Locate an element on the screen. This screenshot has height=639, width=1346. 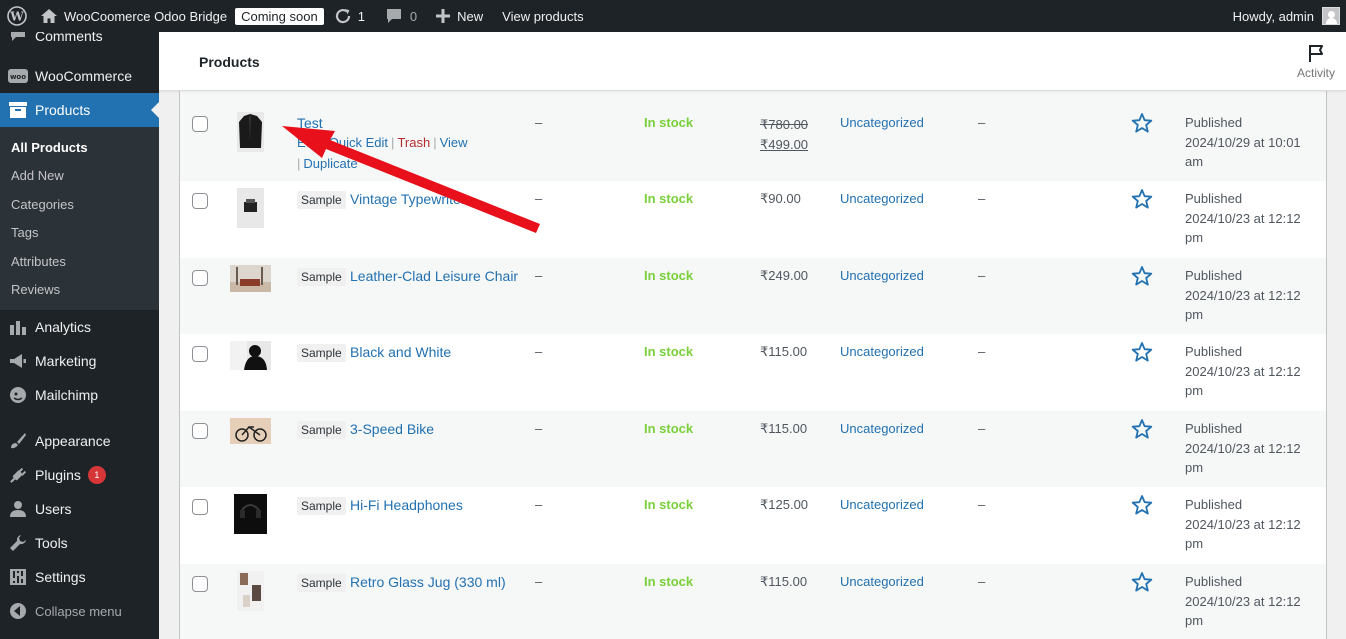
product-name-link: Vintage Typewriter is located at coordinates (407, 199).